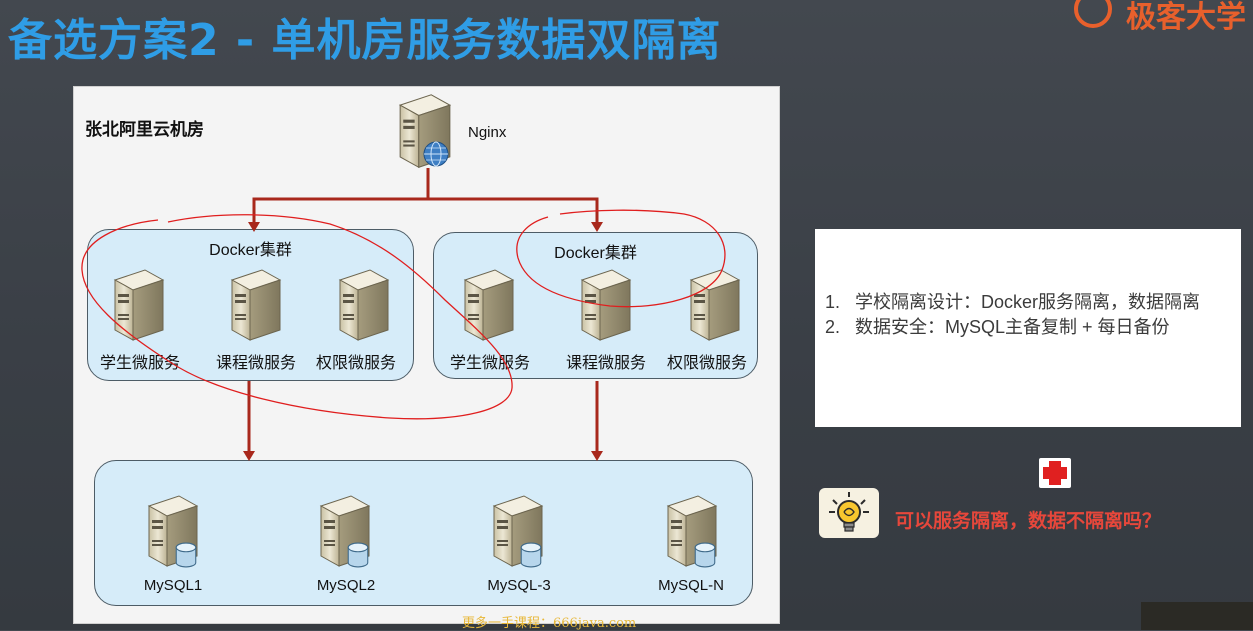 The height and width of the screenshot is (631, 1253). I want to click on video-thumbnail, so click(1197, 616).